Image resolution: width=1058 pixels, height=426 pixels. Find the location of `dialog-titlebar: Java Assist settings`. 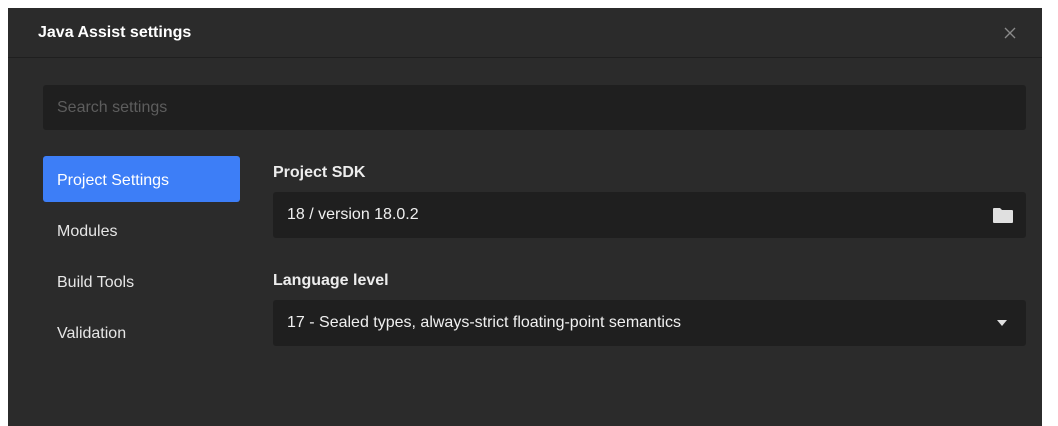

dialog-titlebar: Java Assist settings is located at coordinates (525, 33).